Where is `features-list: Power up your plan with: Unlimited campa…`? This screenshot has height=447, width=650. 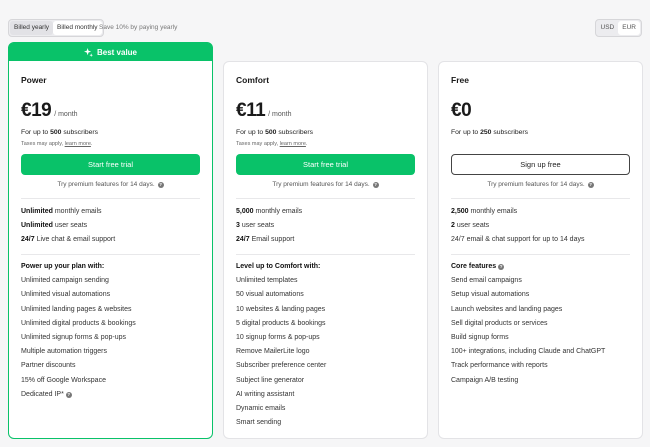 features-list: Power up your plan with: Unlimited campa… is located at coordinates (112, 331).